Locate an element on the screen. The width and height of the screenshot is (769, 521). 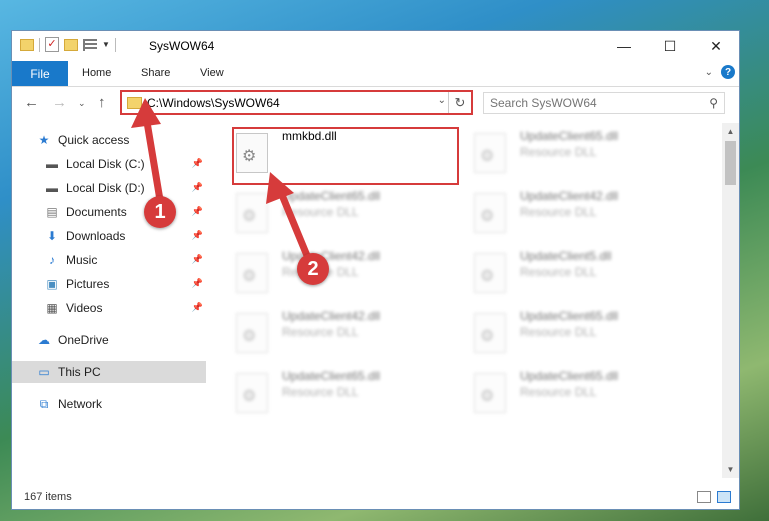
address-bar: C:\Windows\SysWOW64 ⌄ ↻ is located at coordinates (296, 102).